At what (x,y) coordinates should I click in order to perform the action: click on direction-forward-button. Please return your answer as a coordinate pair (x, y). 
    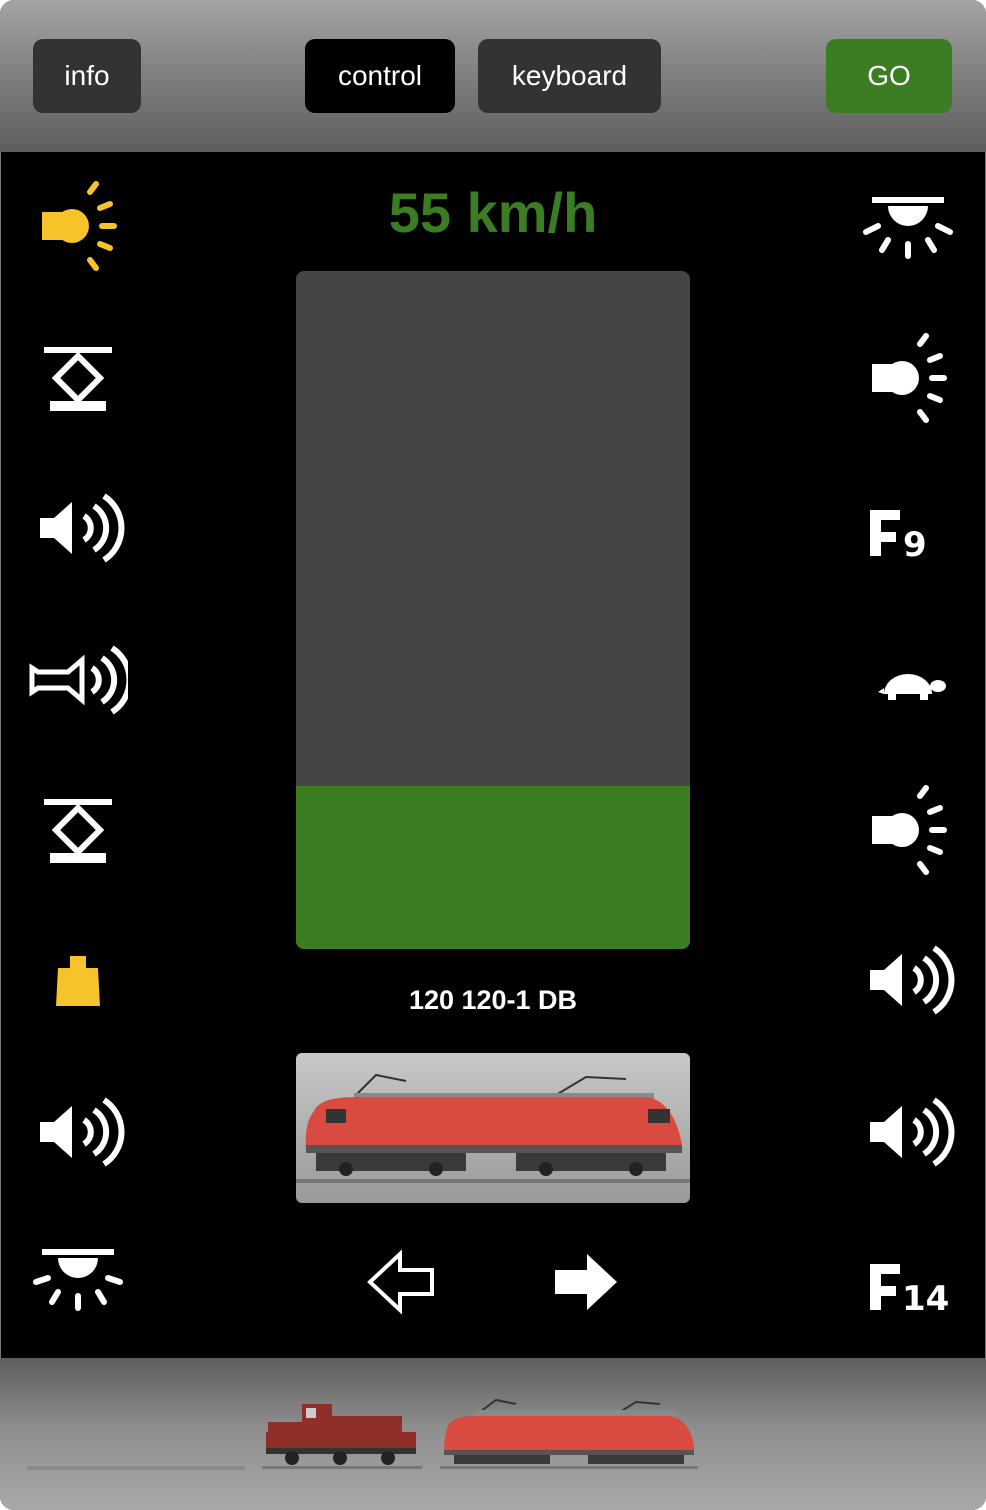
    Looking at the image, I should click on (585, 1282).